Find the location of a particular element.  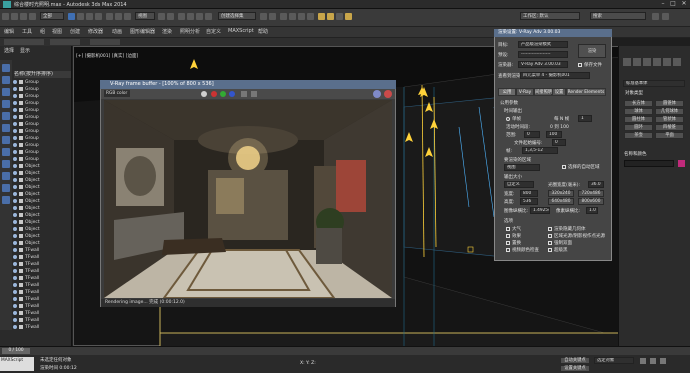

name-color-rollout: 名称和颜色 is located at coordinates (635, 154).